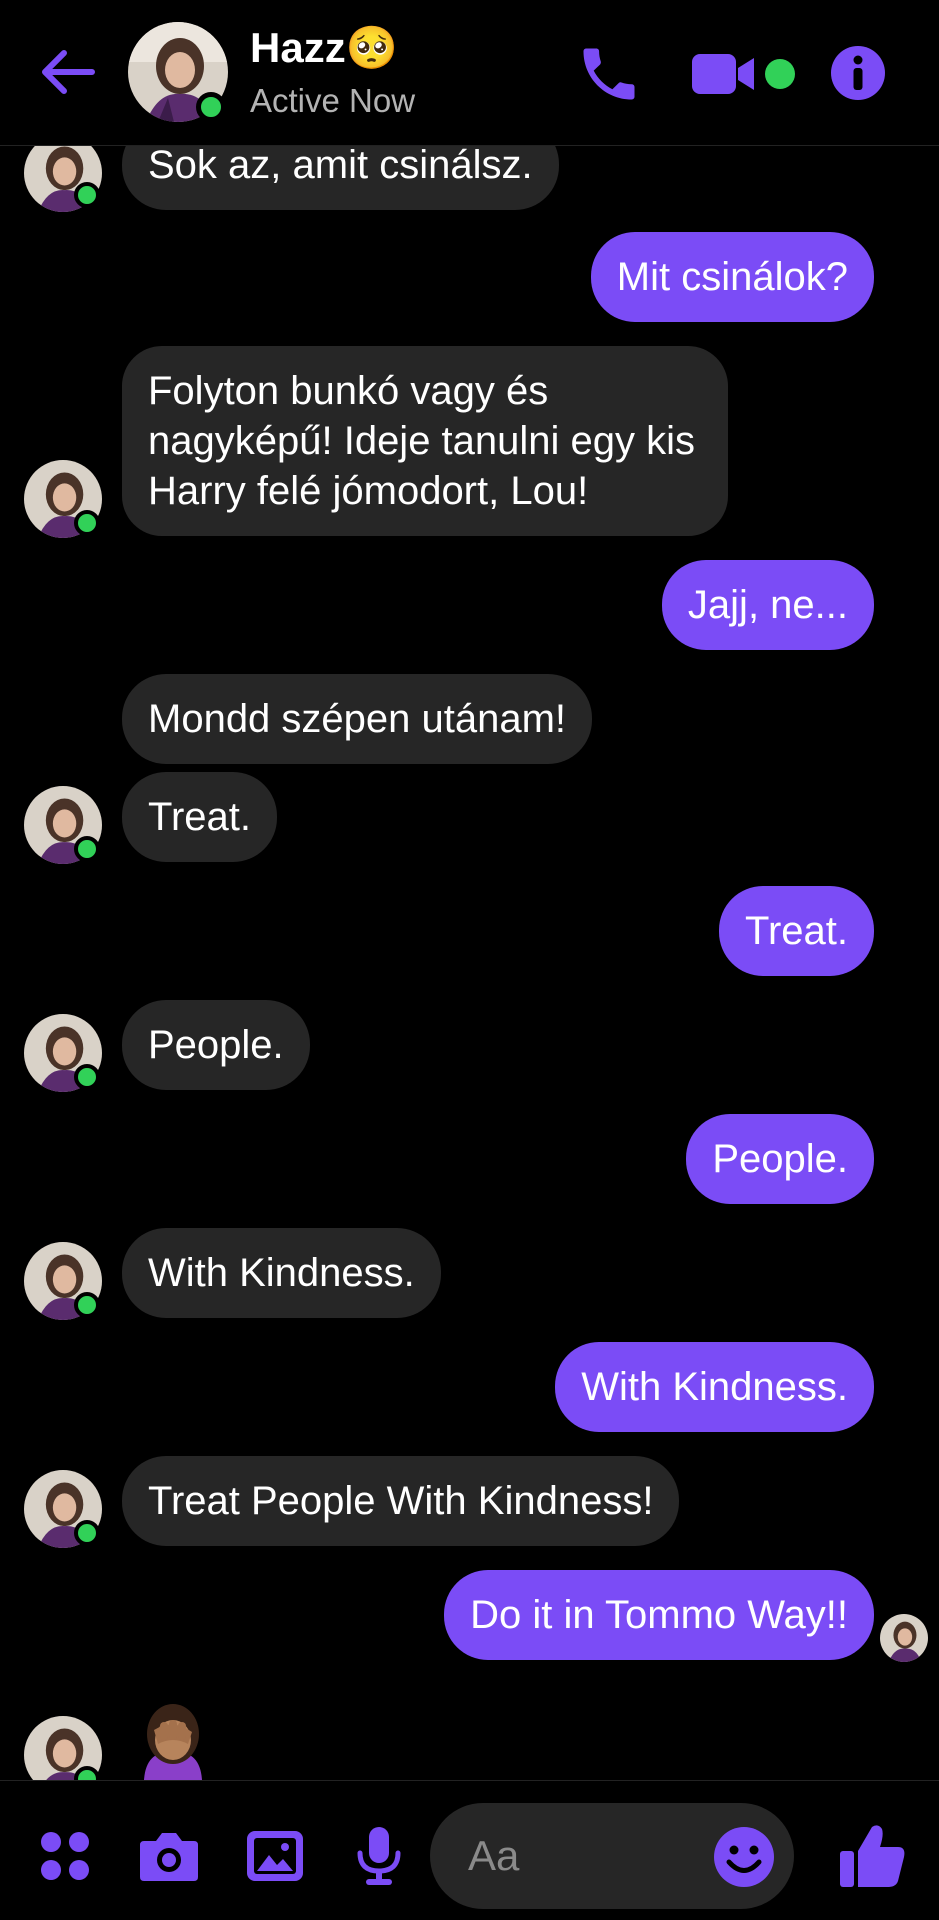  Describe the element at coordinates (275, 1856) in the screenshot. I see `gallery-icon` at that location.